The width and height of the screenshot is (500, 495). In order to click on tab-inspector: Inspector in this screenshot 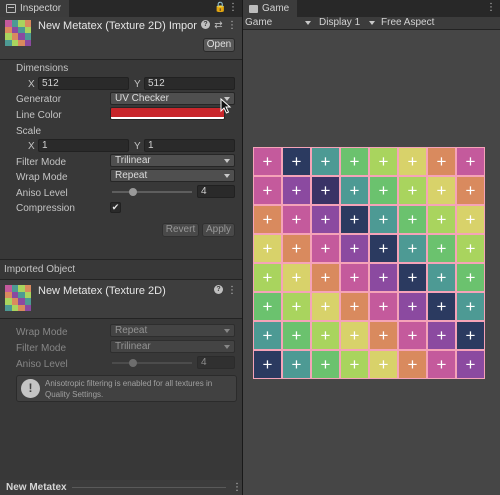, I will do `click(35, 8)`.